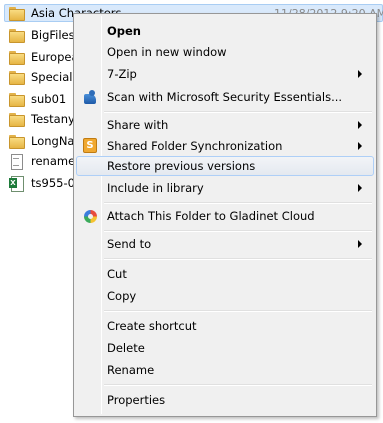 The height and width of the screenshot is (423, 383). Describe the element at coordinates (152, 326) in the screenshot. I see `menu-item-label: Create shortcut` at that location.